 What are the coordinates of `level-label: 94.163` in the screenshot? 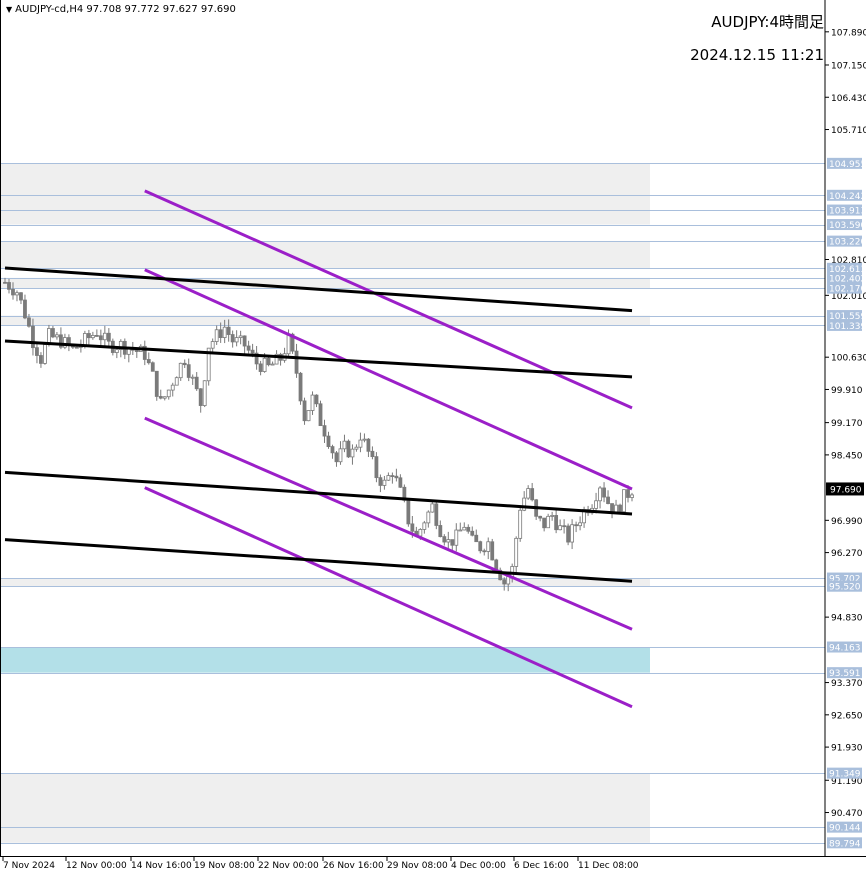 It's located at (845, 649).